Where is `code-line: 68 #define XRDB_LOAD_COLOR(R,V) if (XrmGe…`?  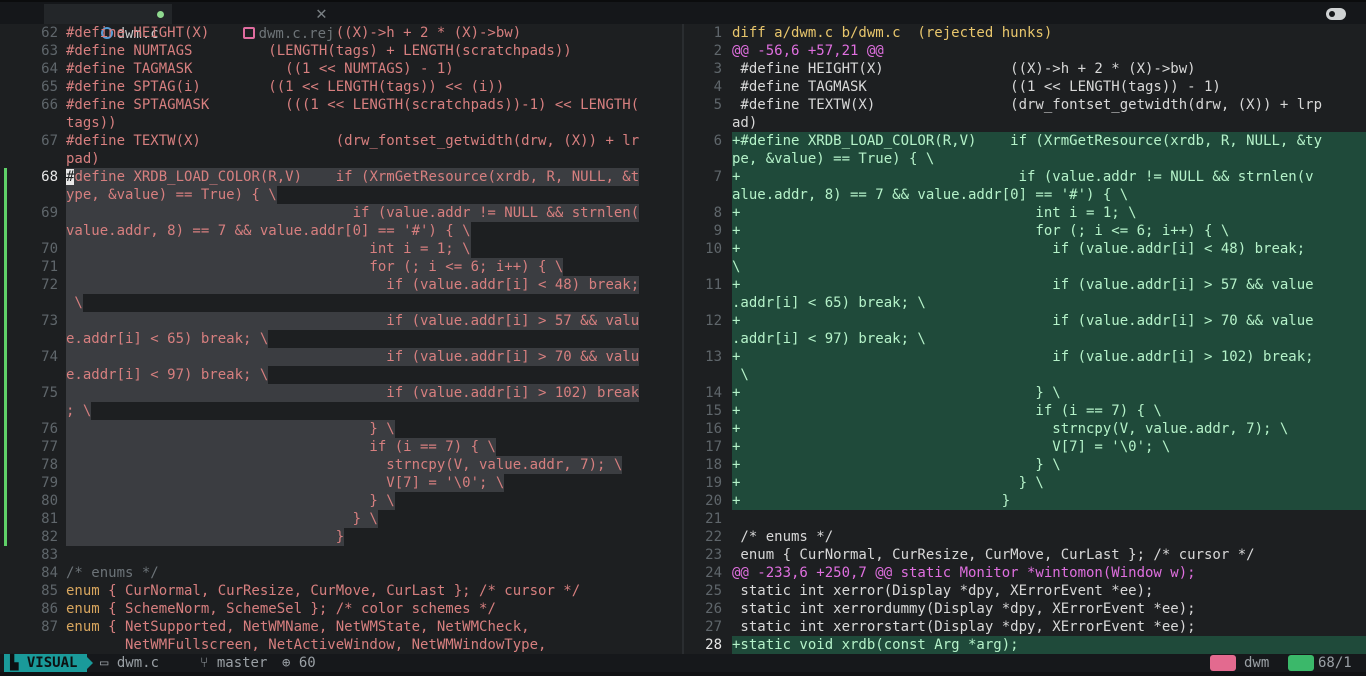
code-line: 68 #define XRDB_LOAD_COLOR(R,V) if (XrmGe… is located at coordinates (341, 177).